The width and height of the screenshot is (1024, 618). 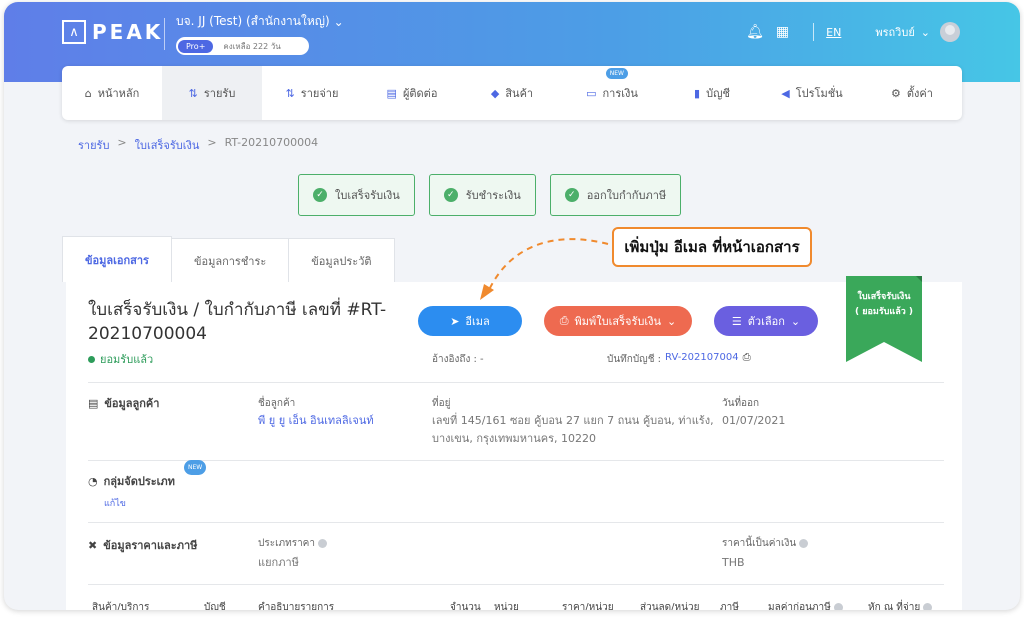 What do you see at coordinates (805, 605) in the screenshot?
I see `table-header-pre-tax: มูลค่าก่อนภาษี` at bounding box center [805, 605].